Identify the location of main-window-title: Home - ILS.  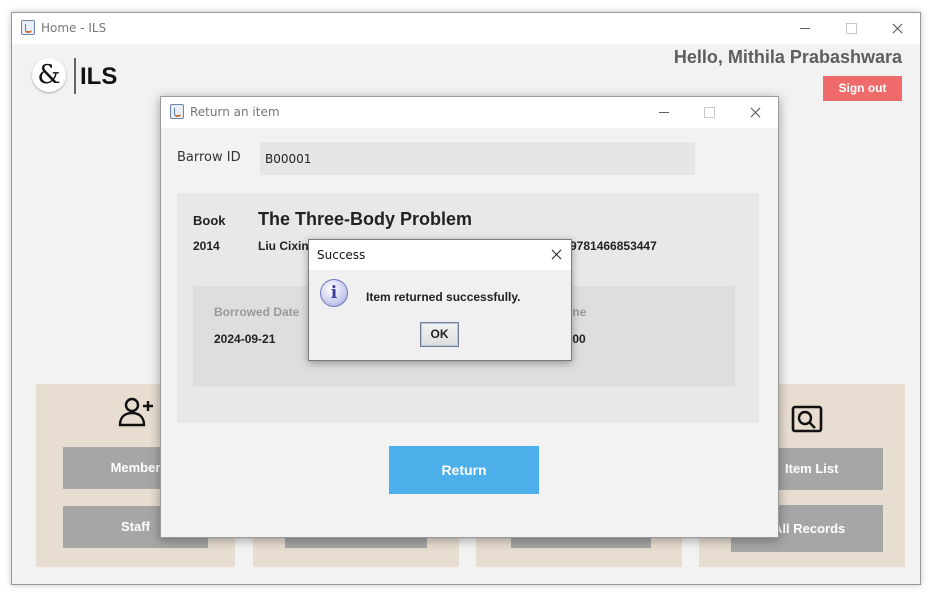
(74, 28).